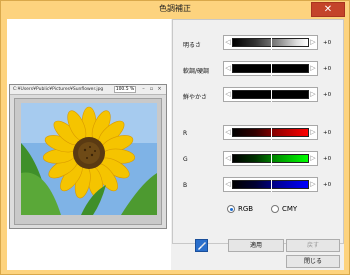 The height and width of the screenshot is (275, 350). I want to click on blue-bar, so click(270, 185).